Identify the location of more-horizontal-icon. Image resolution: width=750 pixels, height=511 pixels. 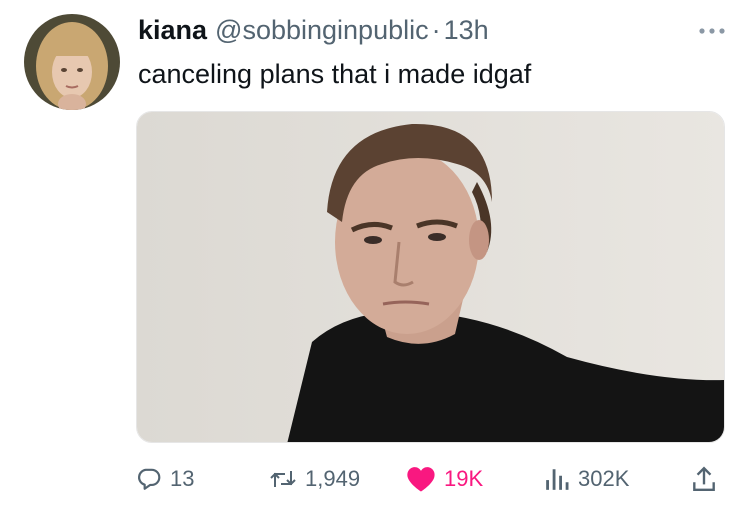
(712, 31).